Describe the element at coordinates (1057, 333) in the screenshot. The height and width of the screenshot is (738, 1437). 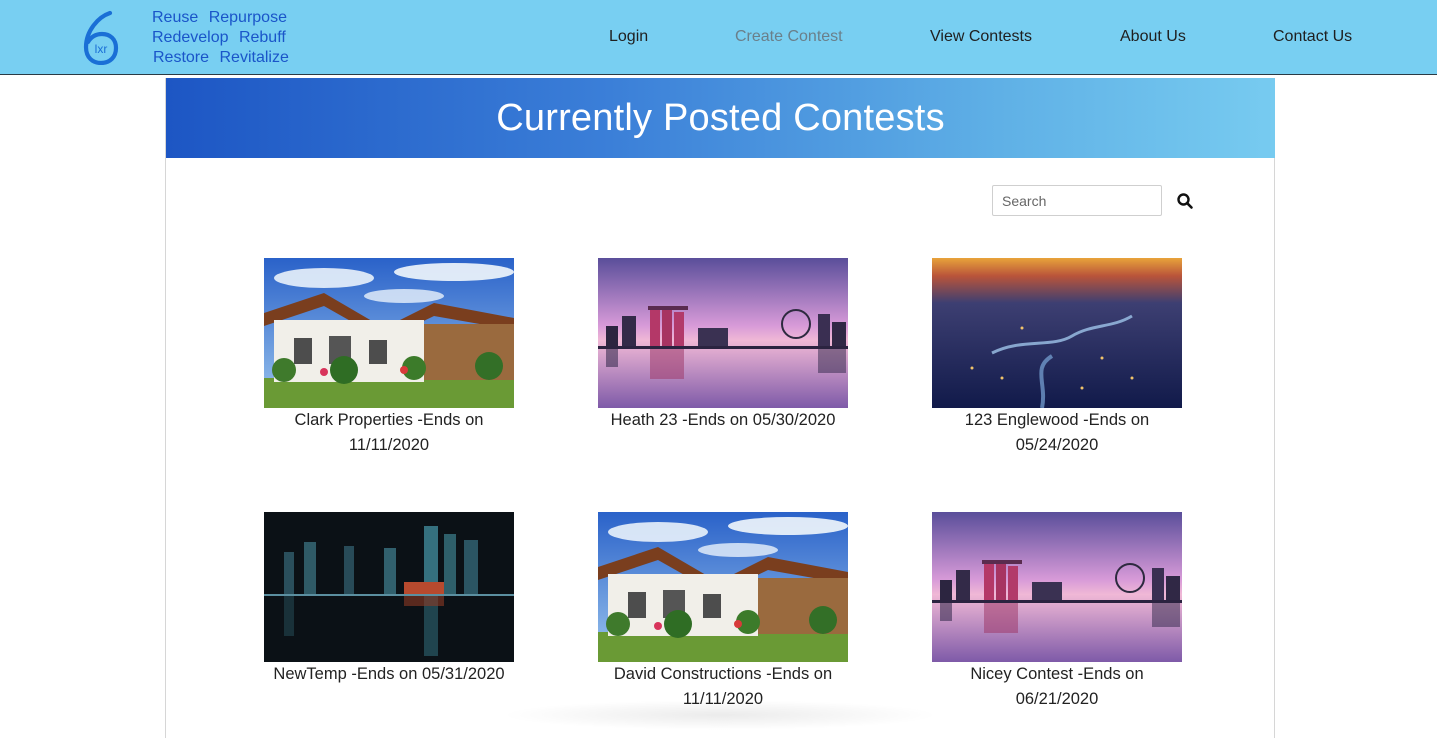
I see `contest-image-aerial-city` at that location.